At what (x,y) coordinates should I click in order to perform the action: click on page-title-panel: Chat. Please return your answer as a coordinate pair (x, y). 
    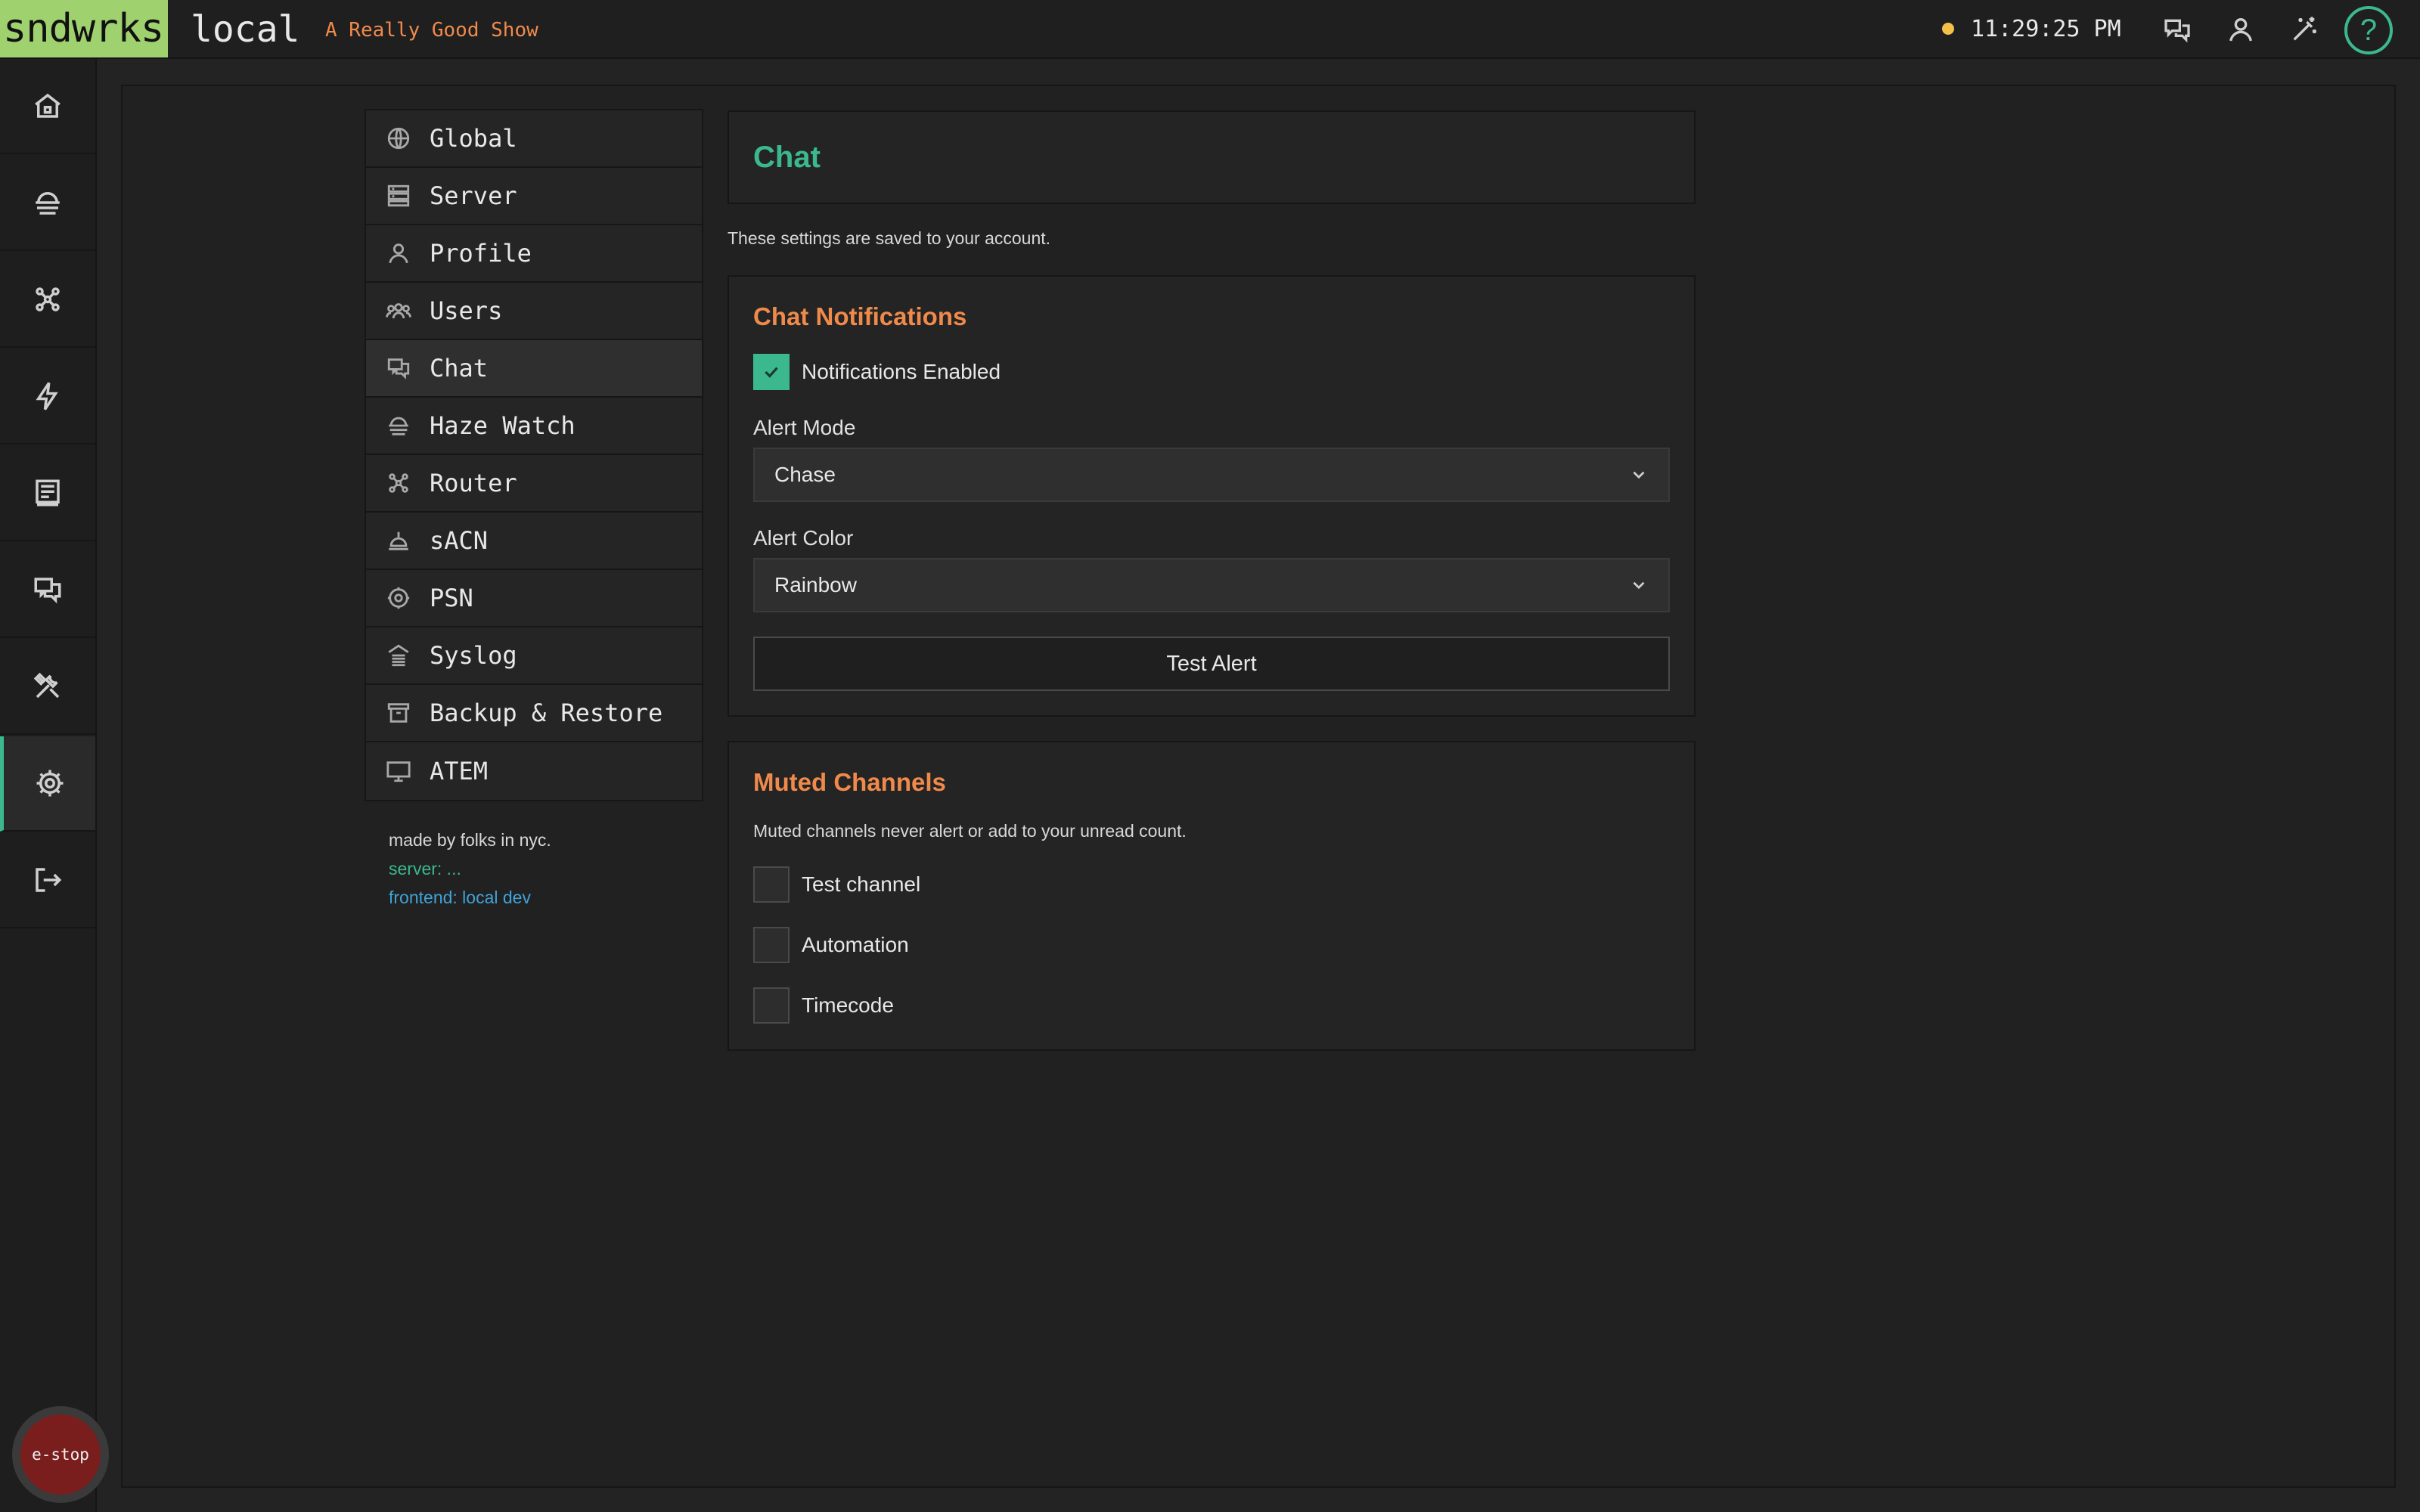
    Looking at the image, I should click on (1212, 157).